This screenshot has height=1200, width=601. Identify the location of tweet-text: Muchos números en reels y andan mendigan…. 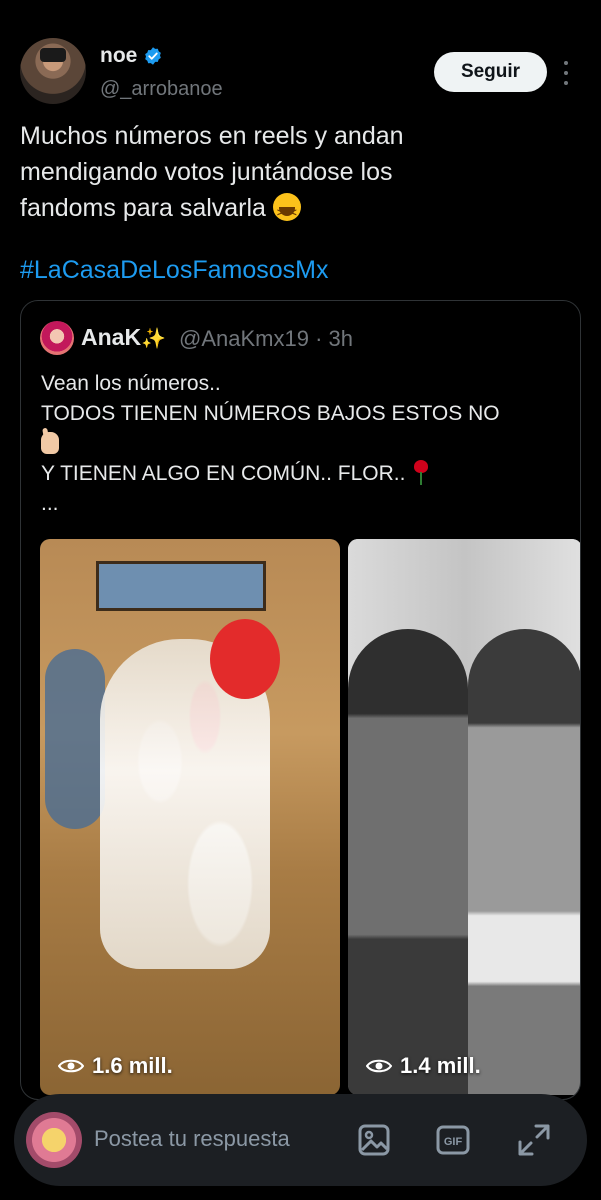
(300, 174).